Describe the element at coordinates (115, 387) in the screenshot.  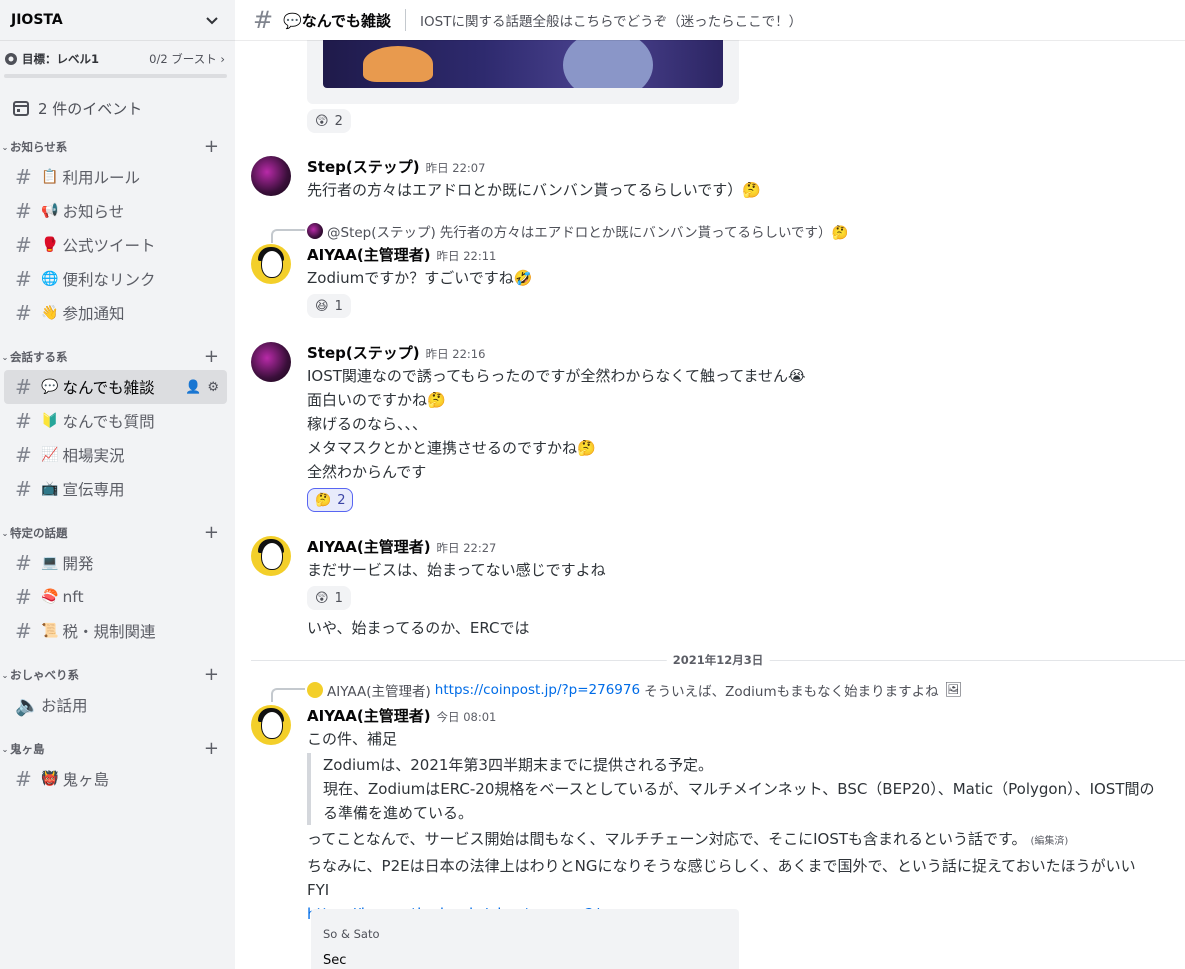
I see `channel-item-active: # 💬 なんでも雑談 👤 ⚙` at that location.